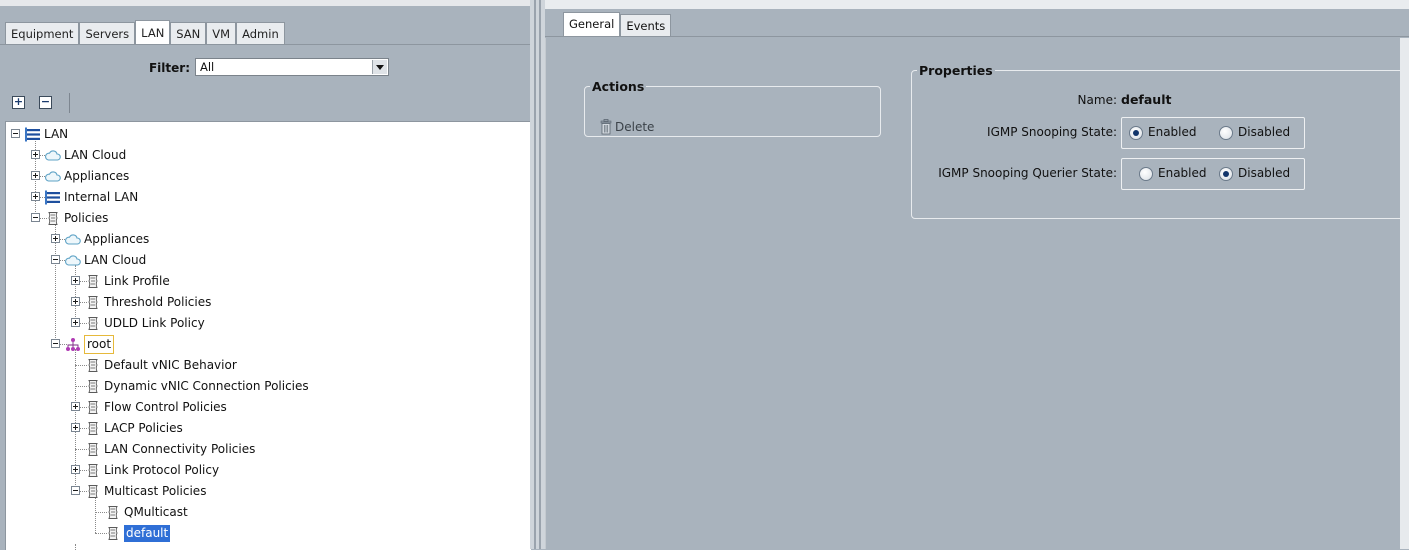  Describe the element at coordinates (266, 428) in the screenshot. I see `tree-node-lacp-policies: LACP Policies` at that location.